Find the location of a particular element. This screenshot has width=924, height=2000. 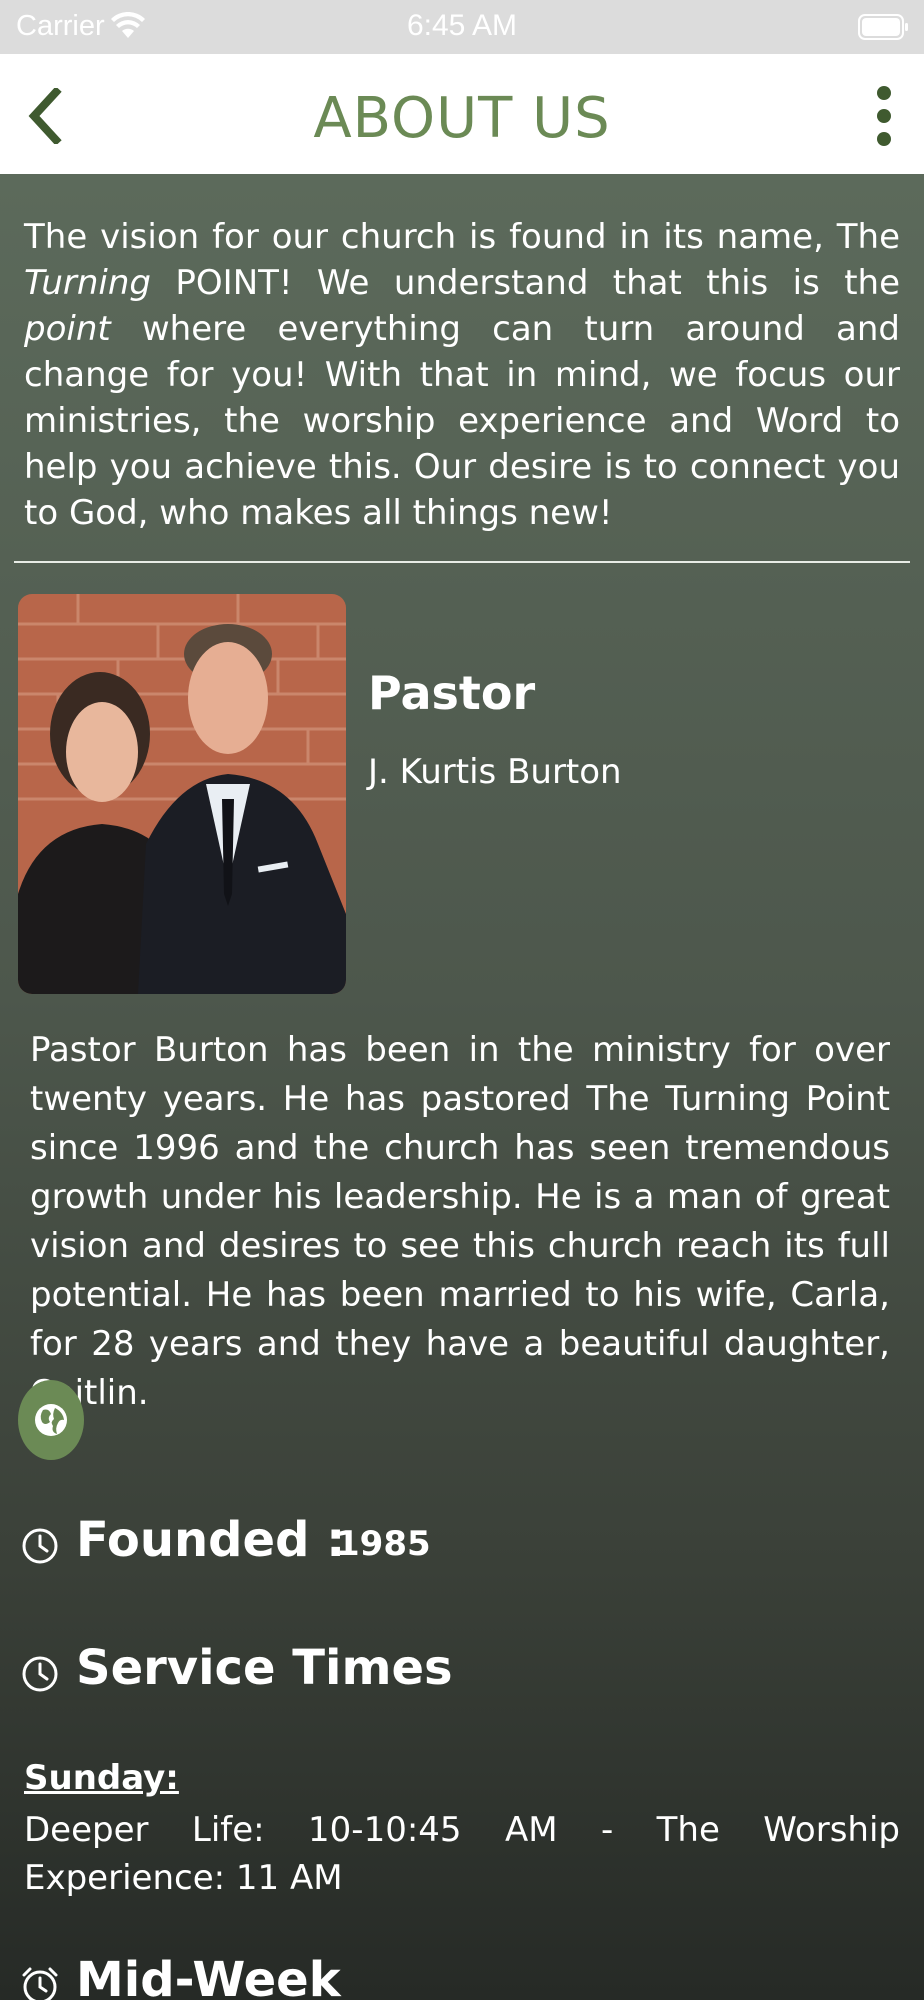

status-time: 6:45 AM is located at coordinates (462, 25).